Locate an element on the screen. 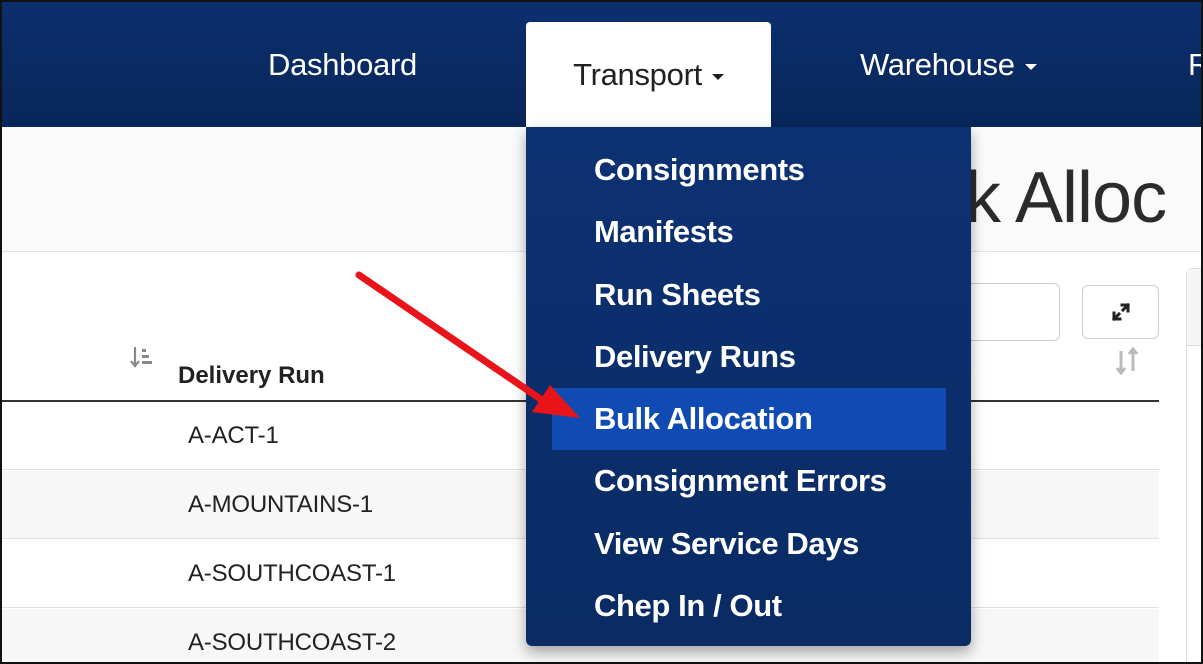  delivery-run-cell: A-SOUTHCOAST-1 is located at coordinates (292, 573).